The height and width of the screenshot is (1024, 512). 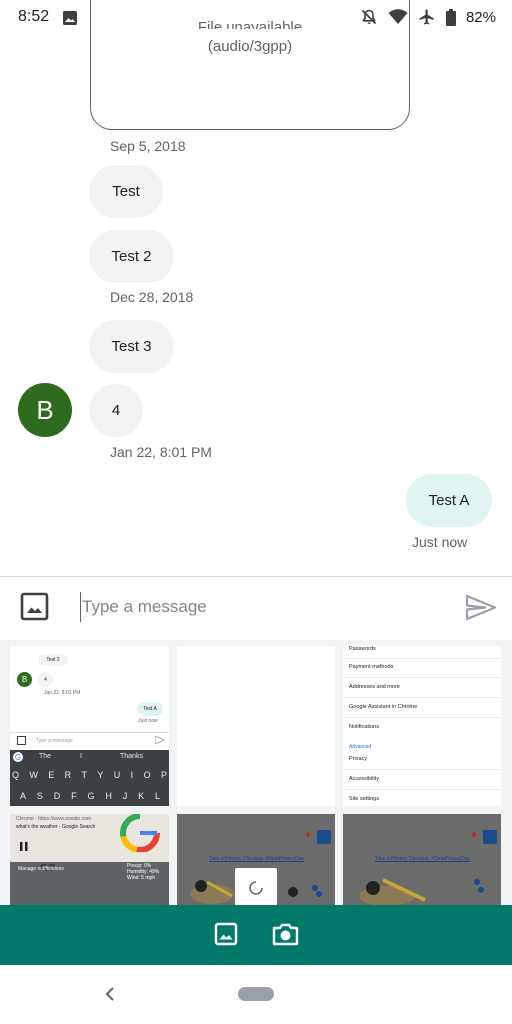 I want to click on message-input, so click(x=261, y=607).